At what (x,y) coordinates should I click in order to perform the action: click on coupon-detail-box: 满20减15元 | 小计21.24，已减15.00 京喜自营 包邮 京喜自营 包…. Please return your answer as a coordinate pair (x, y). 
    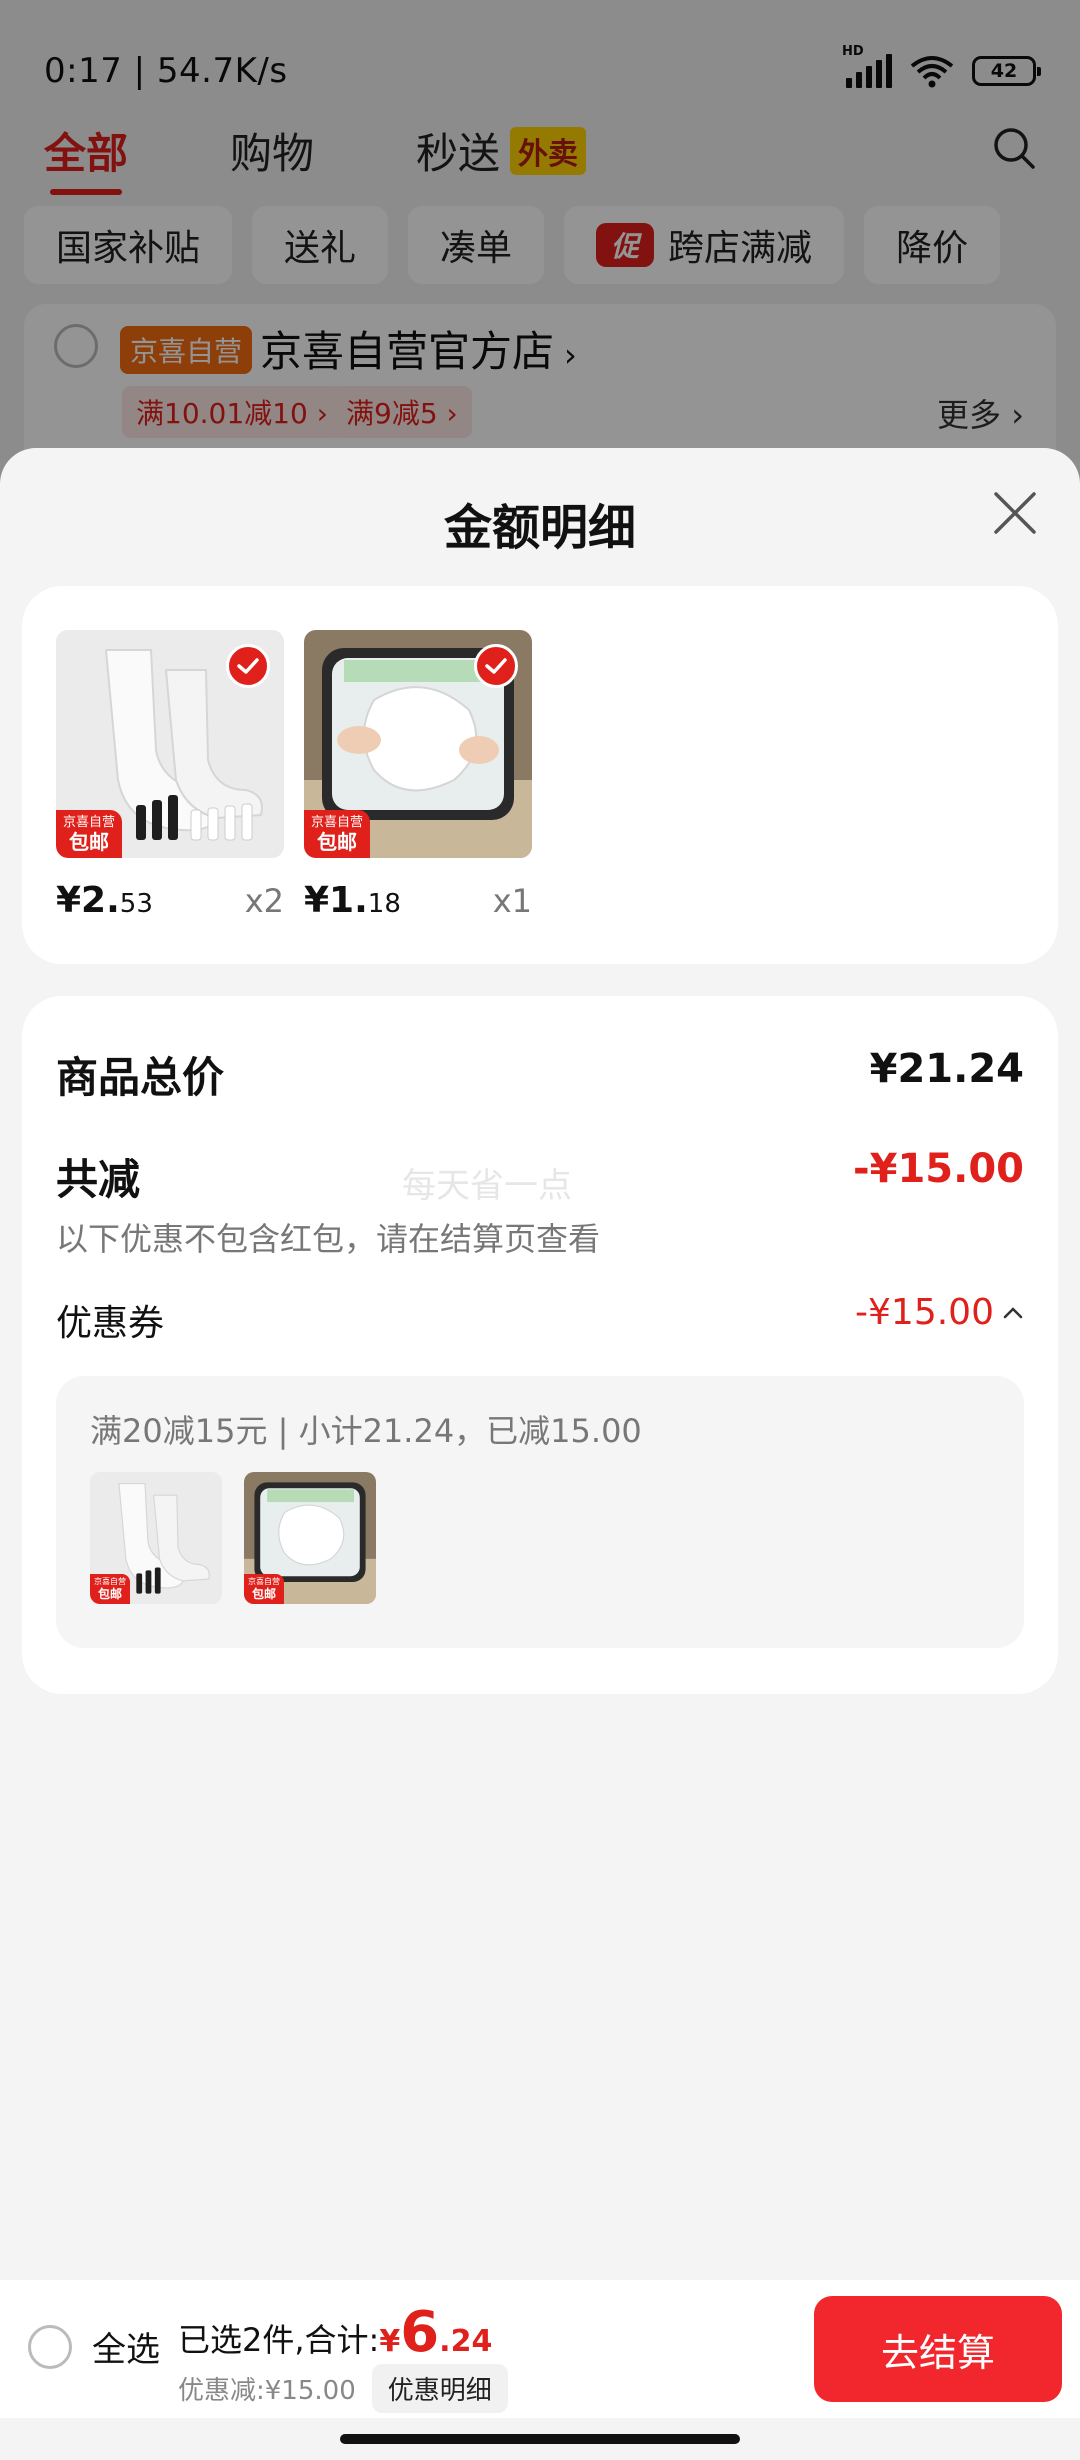
    Looking at the image, I should click on (540, 1512).